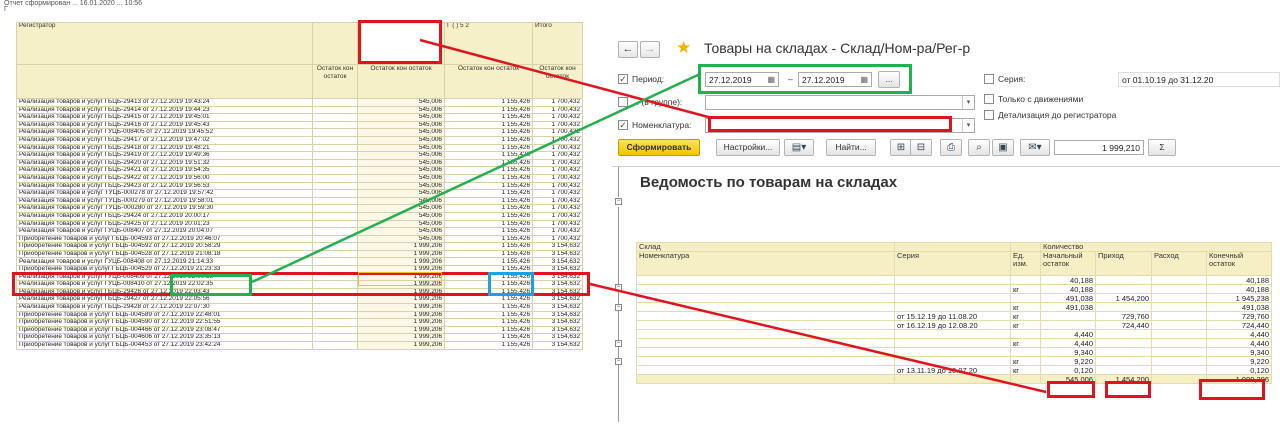 The height and width of the screenshot is (424, 1280). What do you see at coordinates (628, 49) in the screenshot?
I see `back-button: ←` at bounding box center [628, 49].